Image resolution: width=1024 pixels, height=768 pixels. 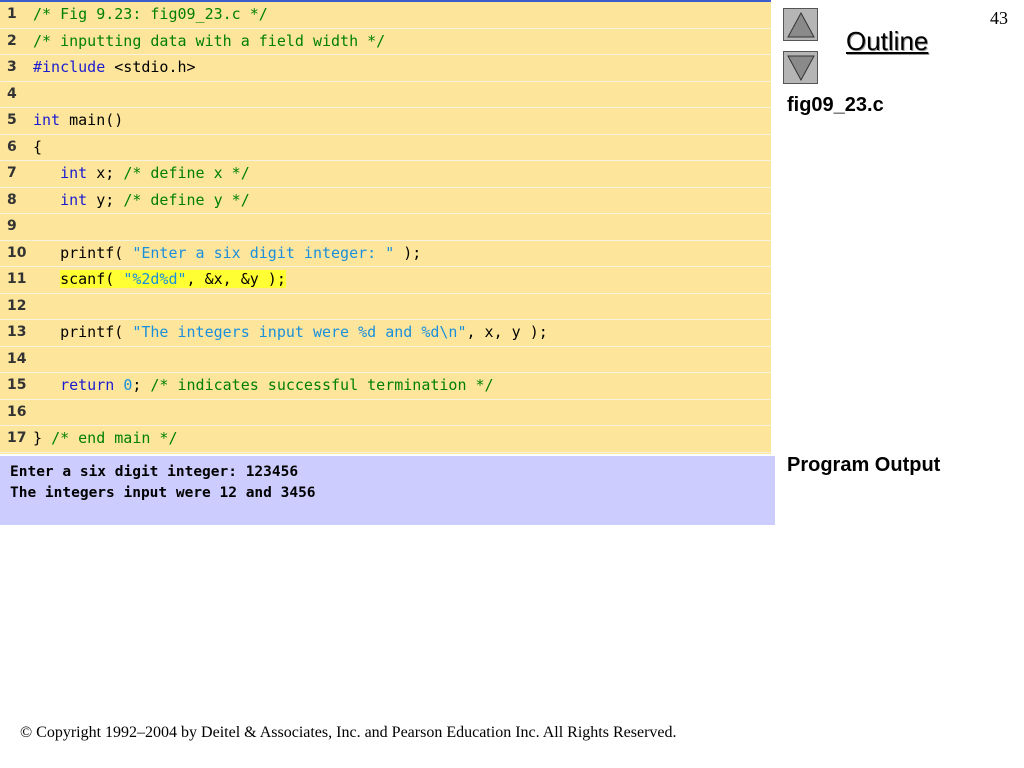 What do you see at coordinates (17, 385) in the screenshot?
I see `line-number: 15` at bounding box center [17, 385].